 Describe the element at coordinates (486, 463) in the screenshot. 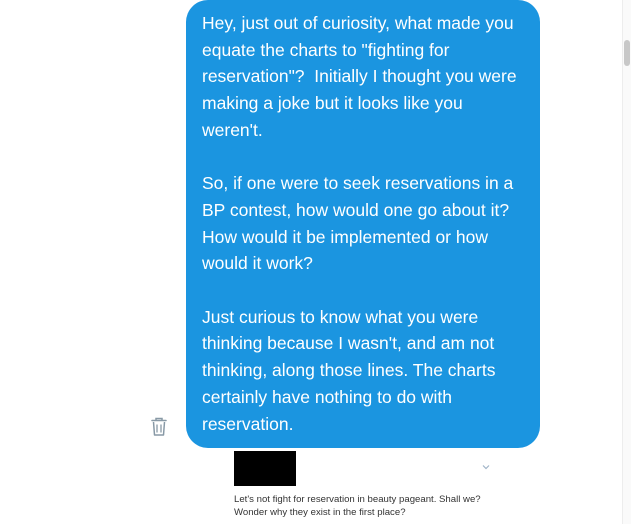

I see `chevron-down-icon` at that location.